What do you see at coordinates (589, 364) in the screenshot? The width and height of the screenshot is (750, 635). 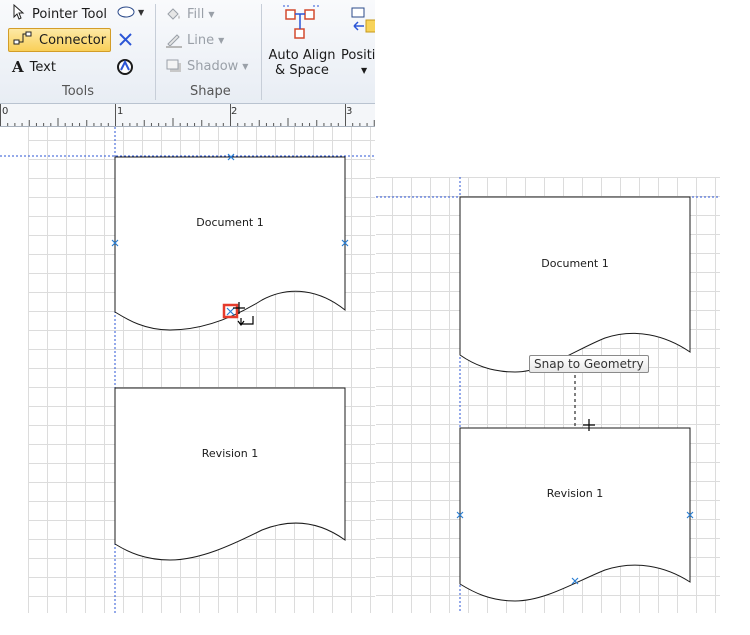 I see `snap-to-geometry-tooltip: Snap to Geometry` at bounding box center [589, 364].